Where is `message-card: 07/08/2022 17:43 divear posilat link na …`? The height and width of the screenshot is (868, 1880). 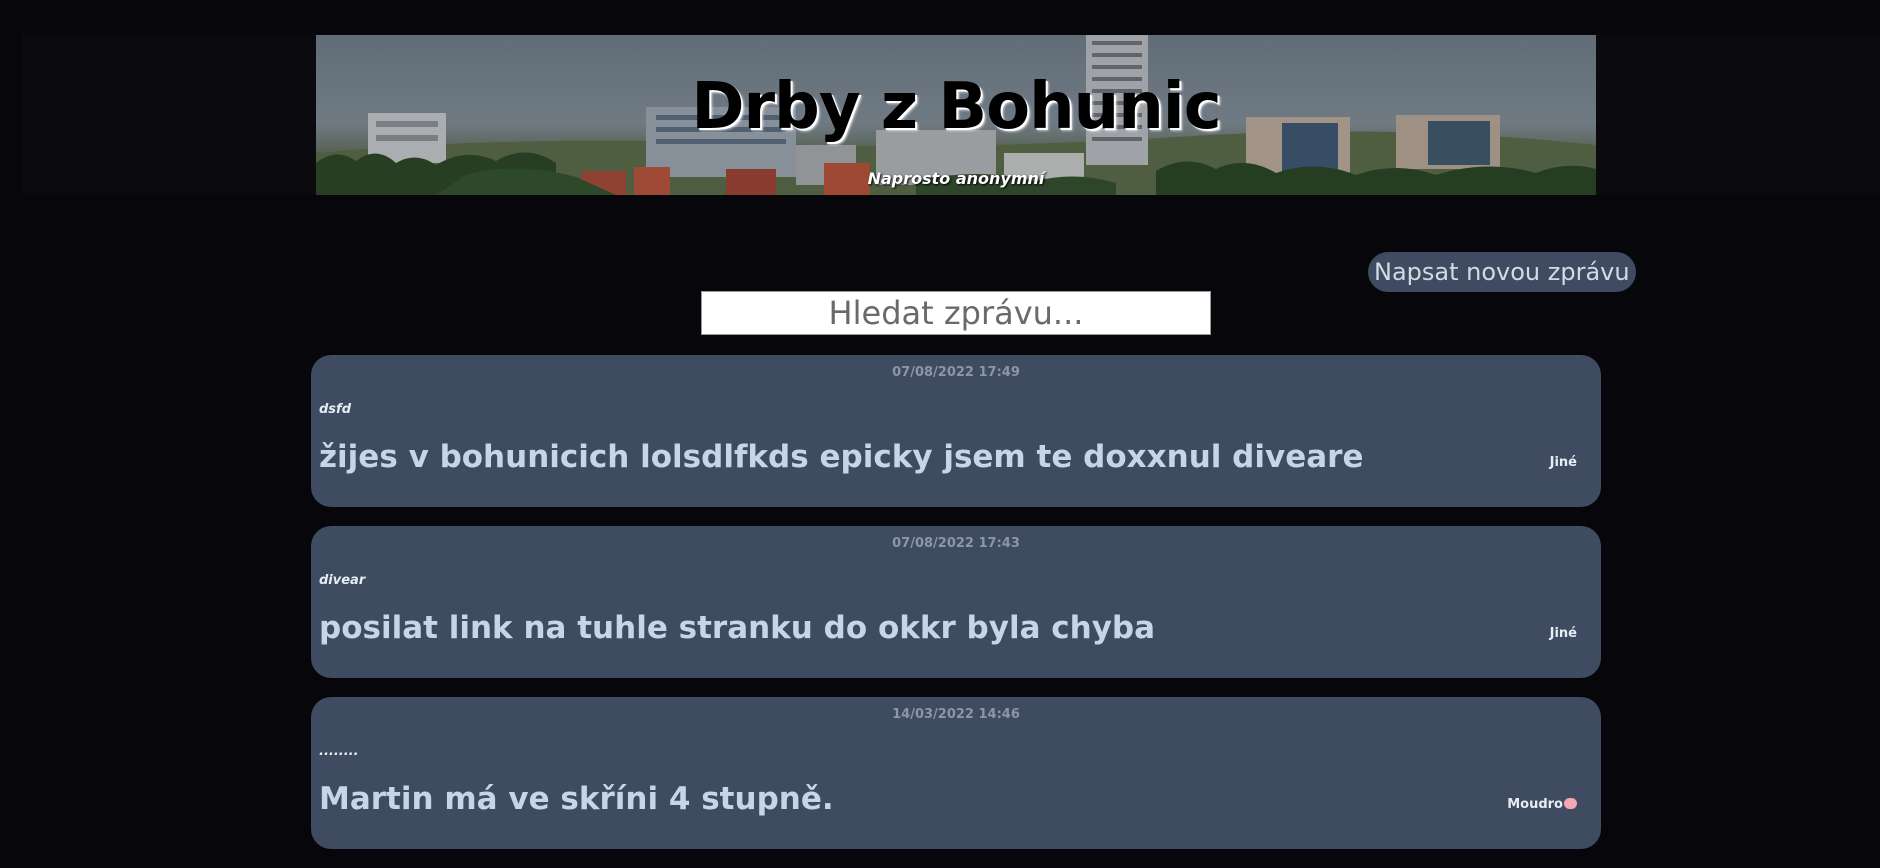
message-card: 07/08/2022 17:43 divear posilat link na … is located at coordinates (956, 602).